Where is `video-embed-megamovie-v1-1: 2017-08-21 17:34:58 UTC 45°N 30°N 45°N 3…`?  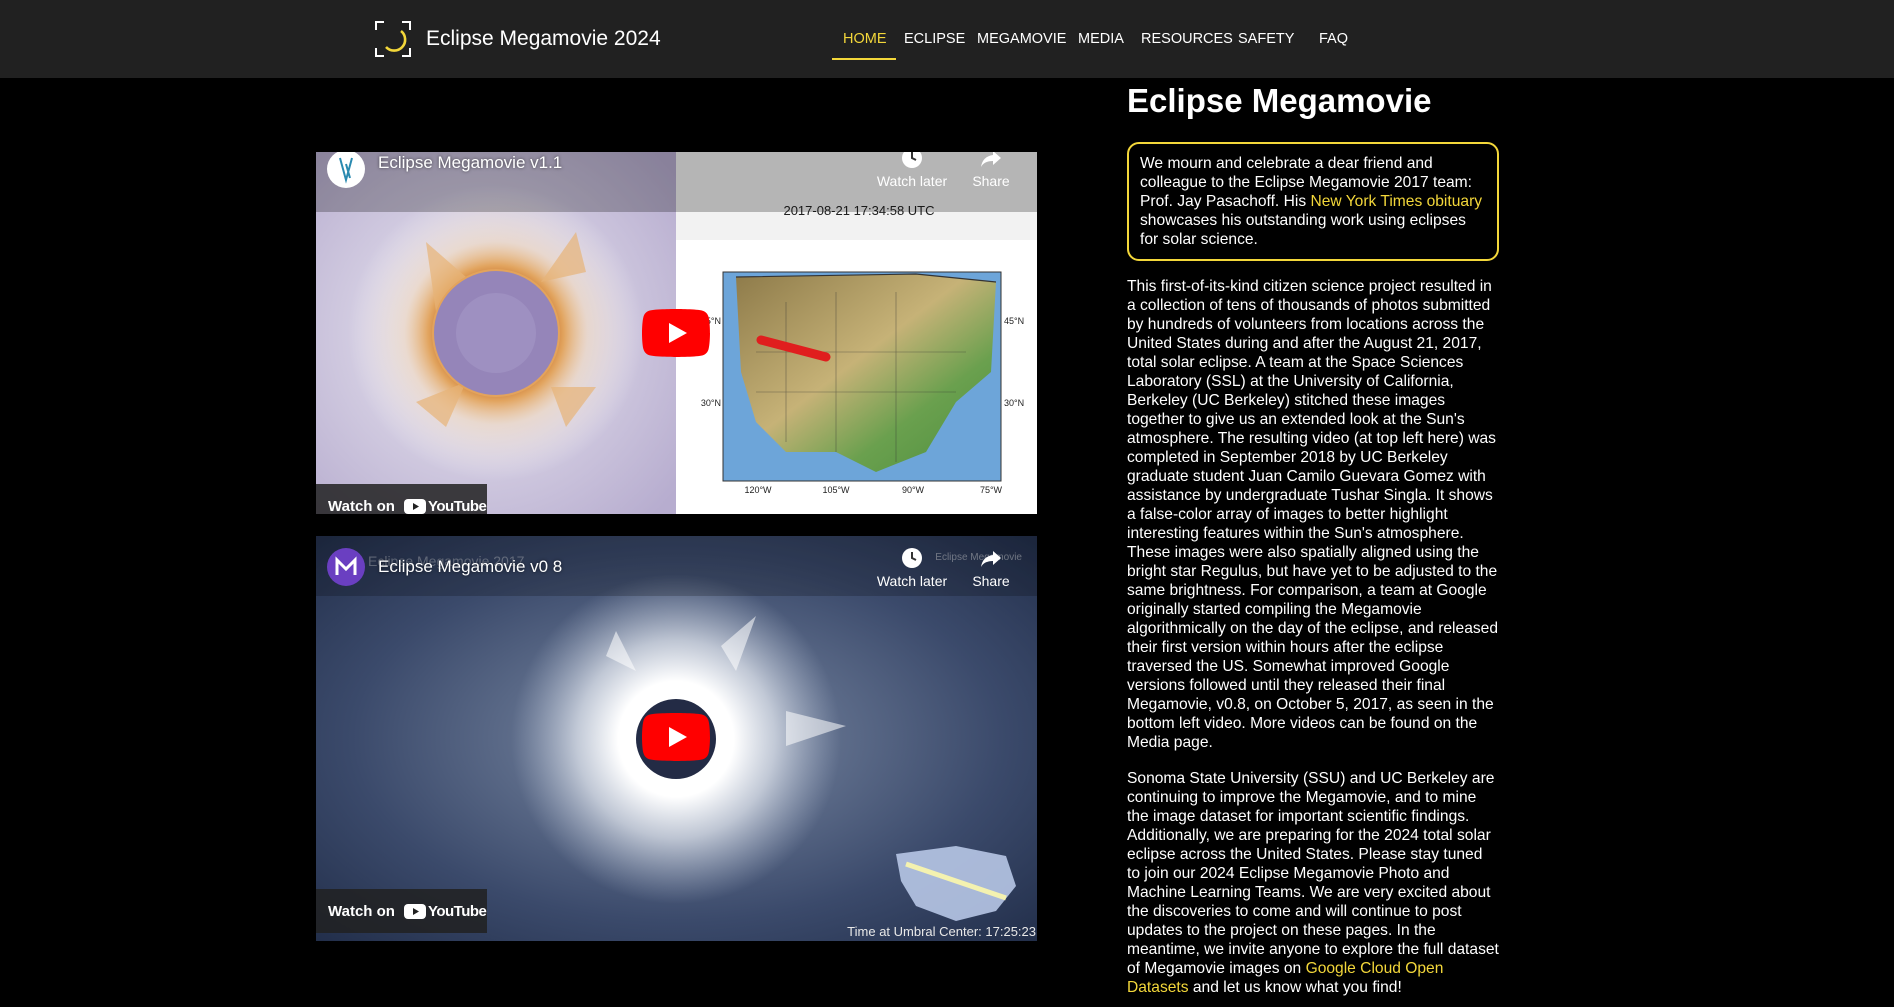 video-embed-megamovie-v1-1: 2017-08-21 17:34:58 UTC 45°N 30°N 45°N 3… is located at coordinates (676, 333).